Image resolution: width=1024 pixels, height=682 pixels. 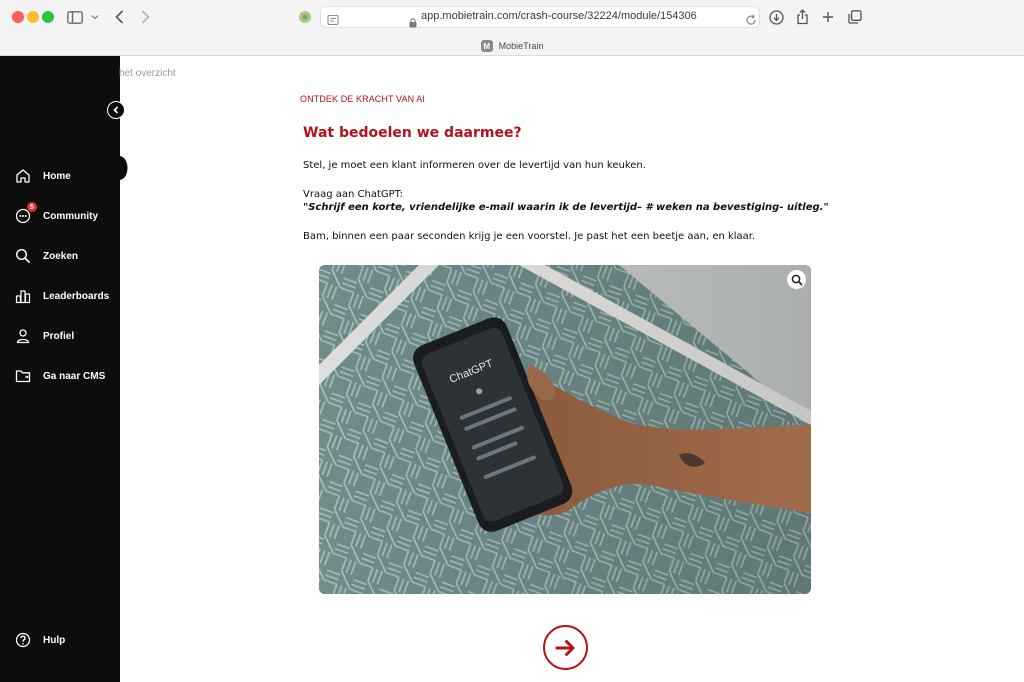 I want to click on back-arrow-icon, so click(x=119, y=17).